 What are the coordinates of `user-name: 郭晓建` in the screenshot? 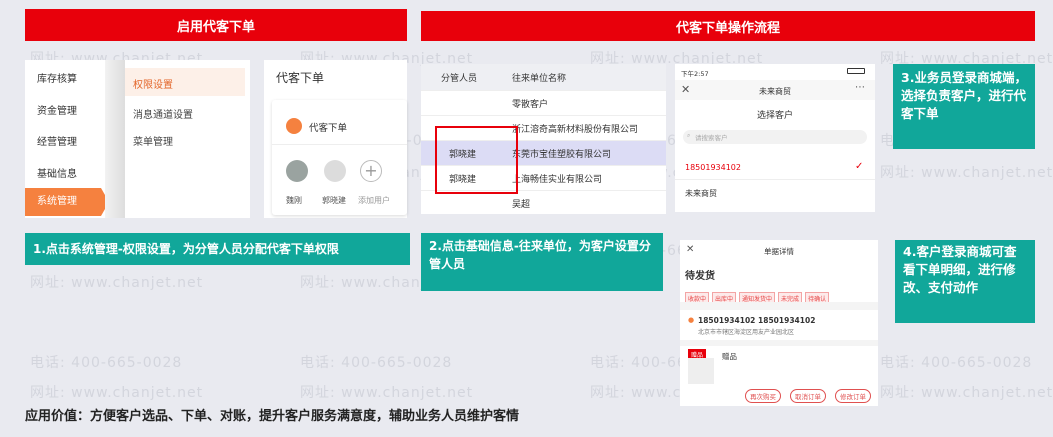 It's located at (334, 200).